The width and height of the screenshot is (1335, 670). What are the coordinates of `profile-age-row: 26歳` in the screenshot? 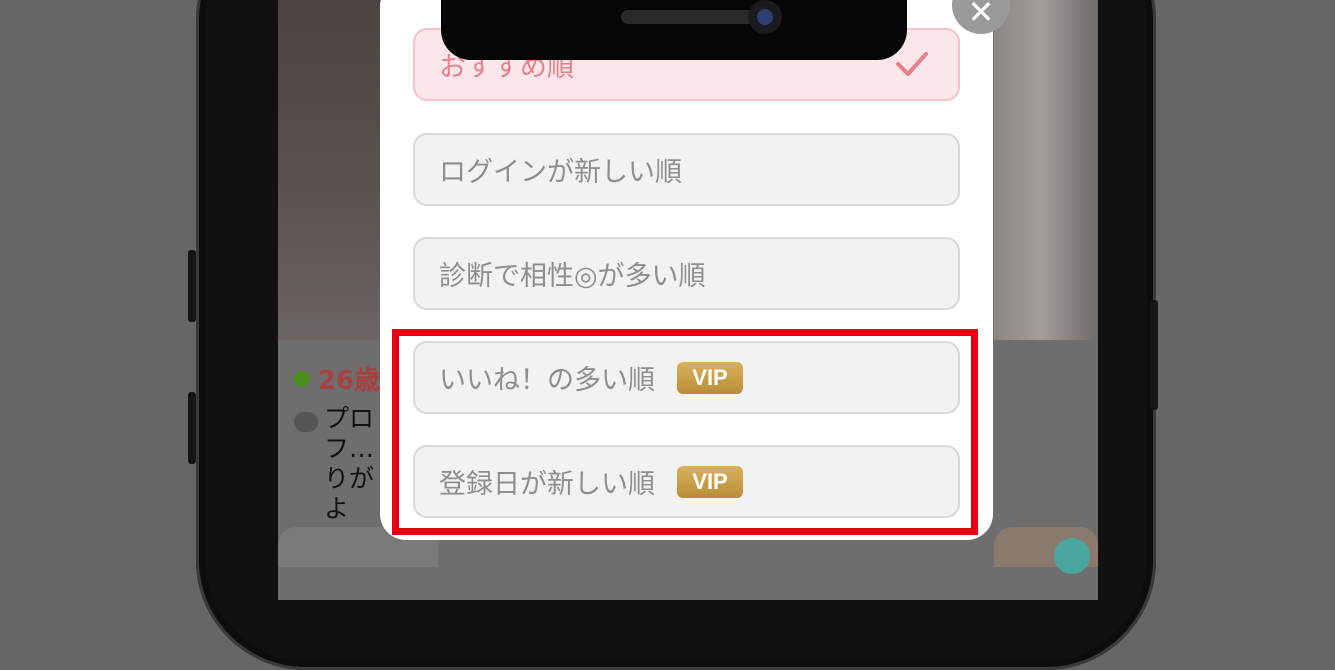 It's located at (337, 378).